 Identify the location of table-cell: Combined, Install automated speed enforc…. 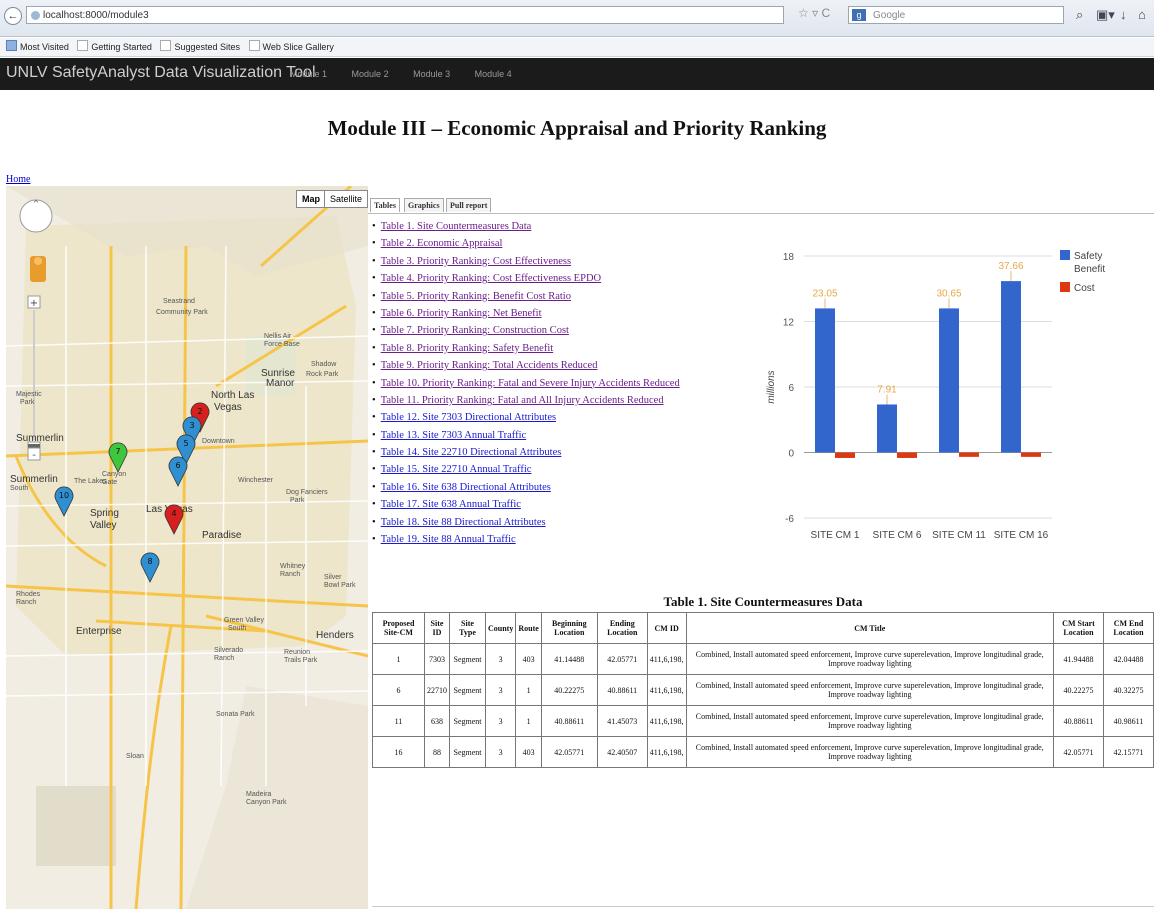
(869, 752).